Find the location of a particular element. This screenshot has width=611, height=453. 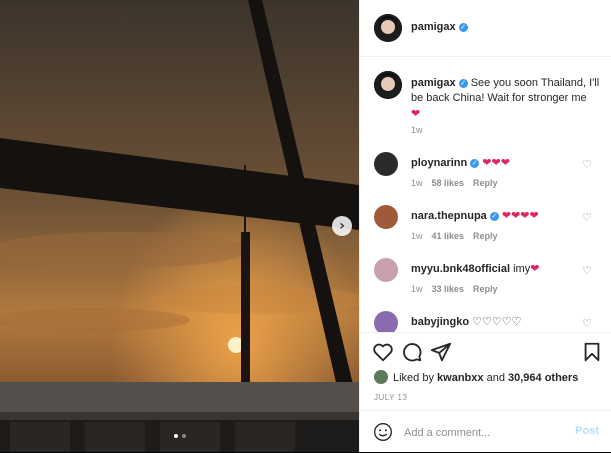

comment-username: ploynarinn is located at coordinates (439, 163).